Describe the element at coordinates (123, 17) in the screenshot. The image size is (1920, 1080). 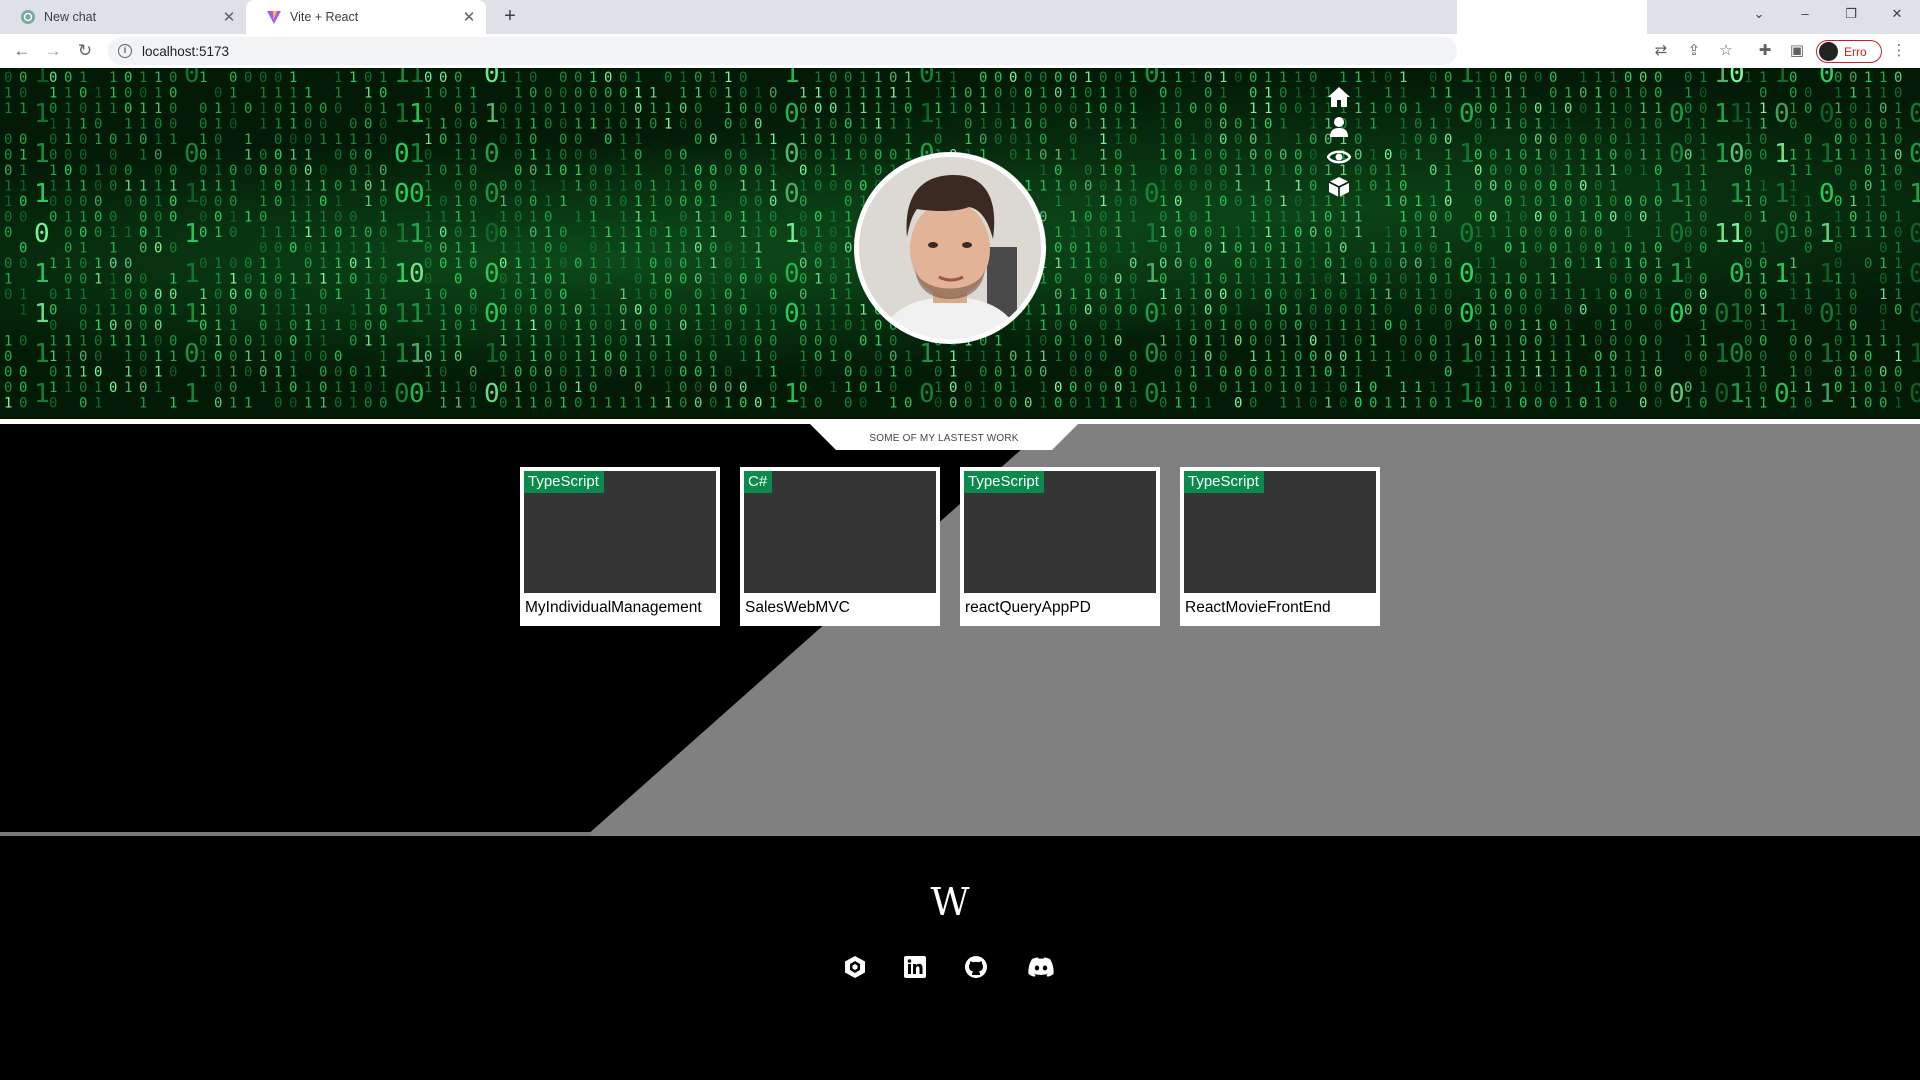
I see `tab-new-chat: New chat ✕` at that location.